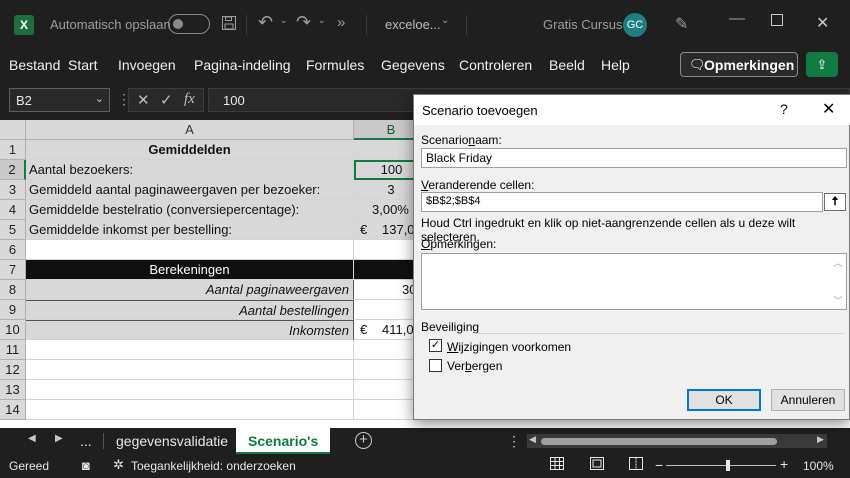 The image size is (850, 478). What do you see at coordinates (838, 262) in the screenshot?
I see `scroll-up-icon: ︿` at bounding box center [838, 262].